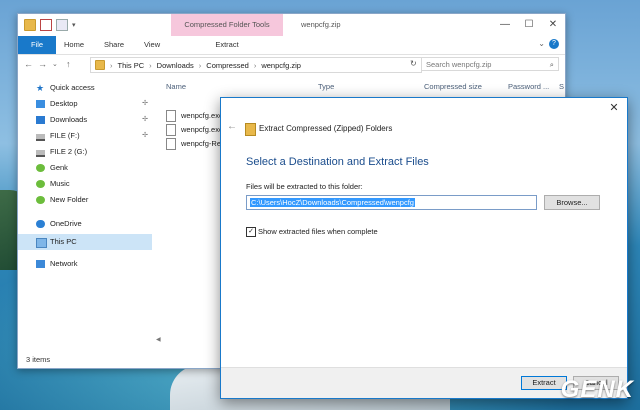  What do you see at coordinates (232, 126) in the screenshot?
I see `dialog-back-arrow-icon: ←` at bounding box center [232, 126].